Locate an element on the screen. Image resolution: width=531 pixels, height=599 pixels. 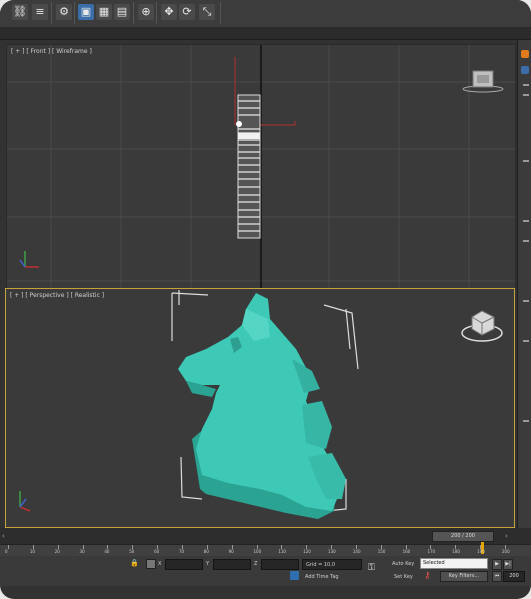
ruler-tick-label: 190 is located at coordinates (481, 551).